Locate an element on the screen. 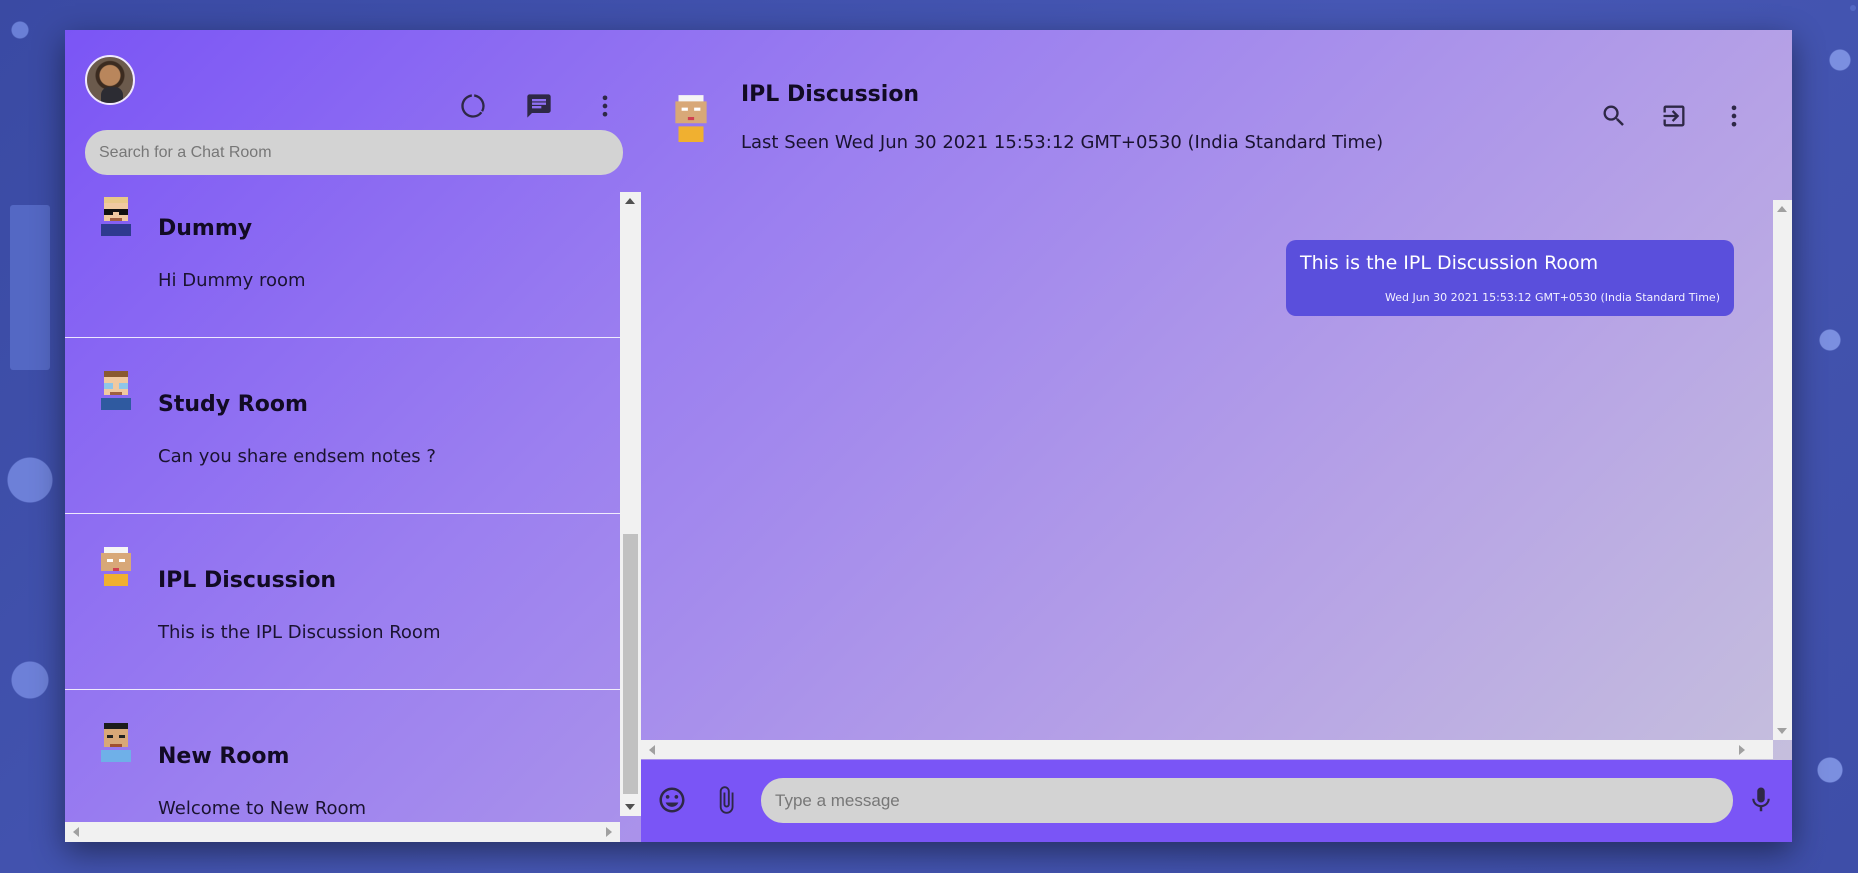 The width and height of the screenshot is (1858, 873). chat-header-actions is located at coordinates (1674, 116).